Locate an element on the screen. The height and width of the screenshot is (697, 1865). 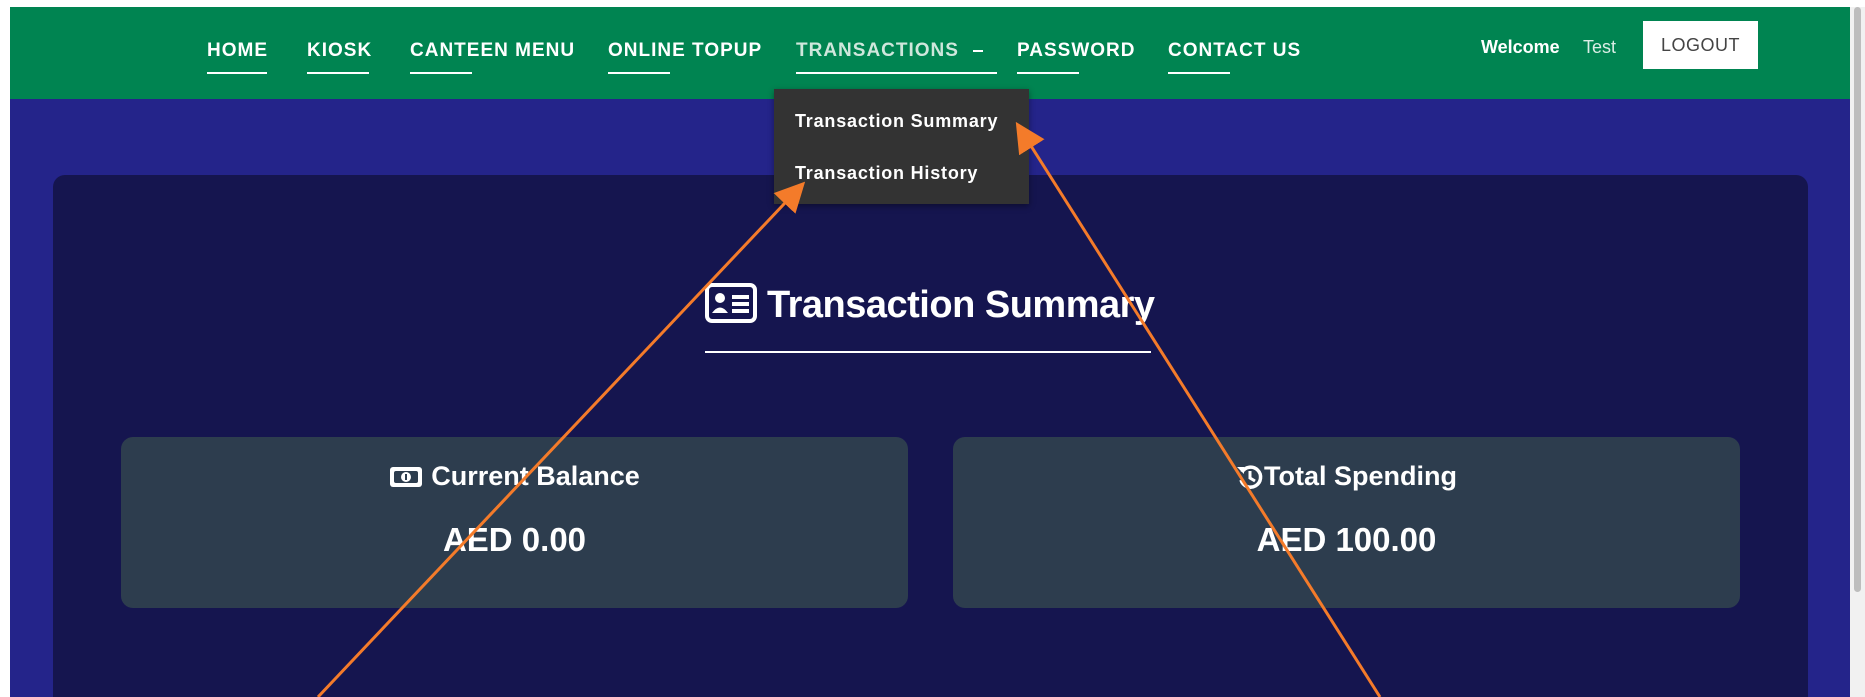
current-balance-card: Current Balance AED 0.00 is located at coordinates (514, 522).